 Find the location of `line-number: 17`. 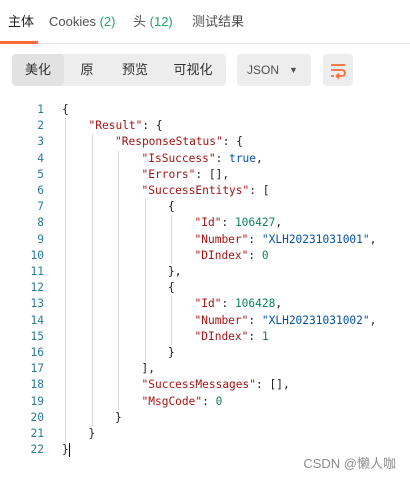

line-number: 17 is located at coordinates (37, 369).